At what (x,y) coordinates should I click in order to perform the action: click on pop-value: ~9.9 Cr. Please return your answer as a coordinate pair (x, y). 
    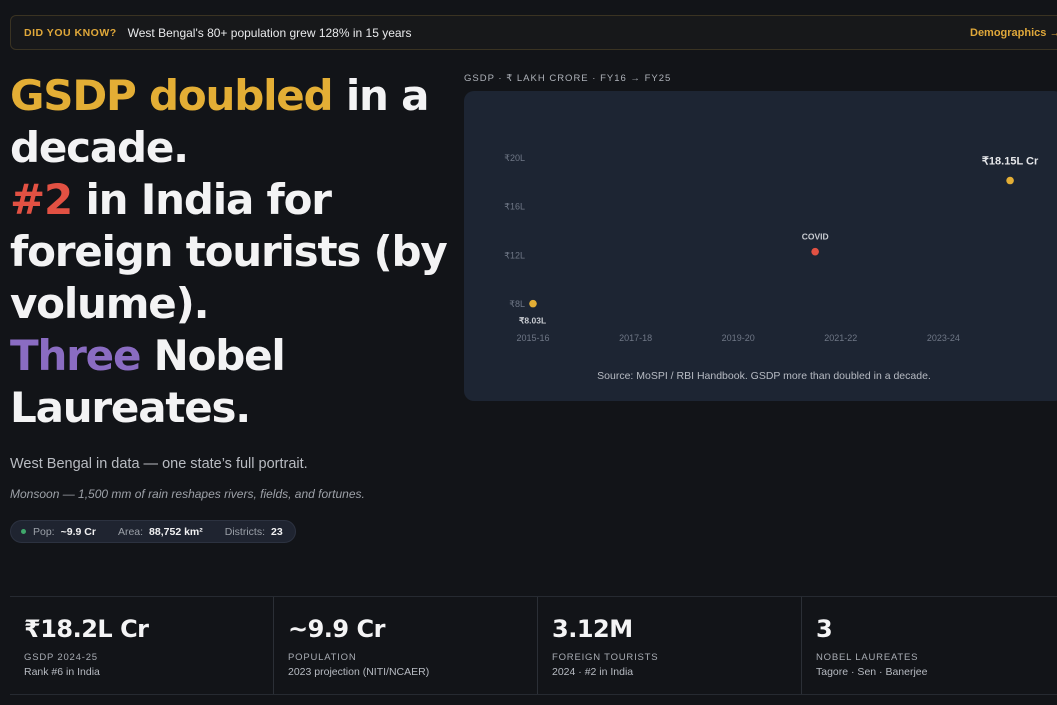
    Looking at the image, I should click on (78, 531).